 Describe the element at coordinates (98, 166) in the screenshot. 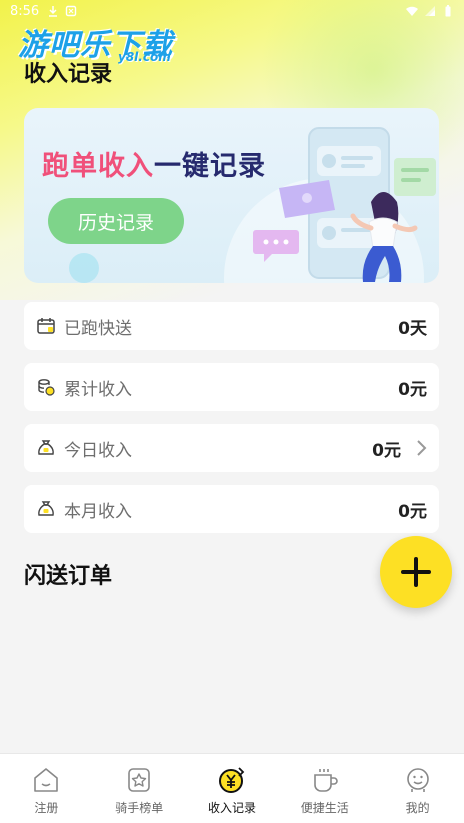

I see `banner-headline-part1: 跑单收入` at that location.